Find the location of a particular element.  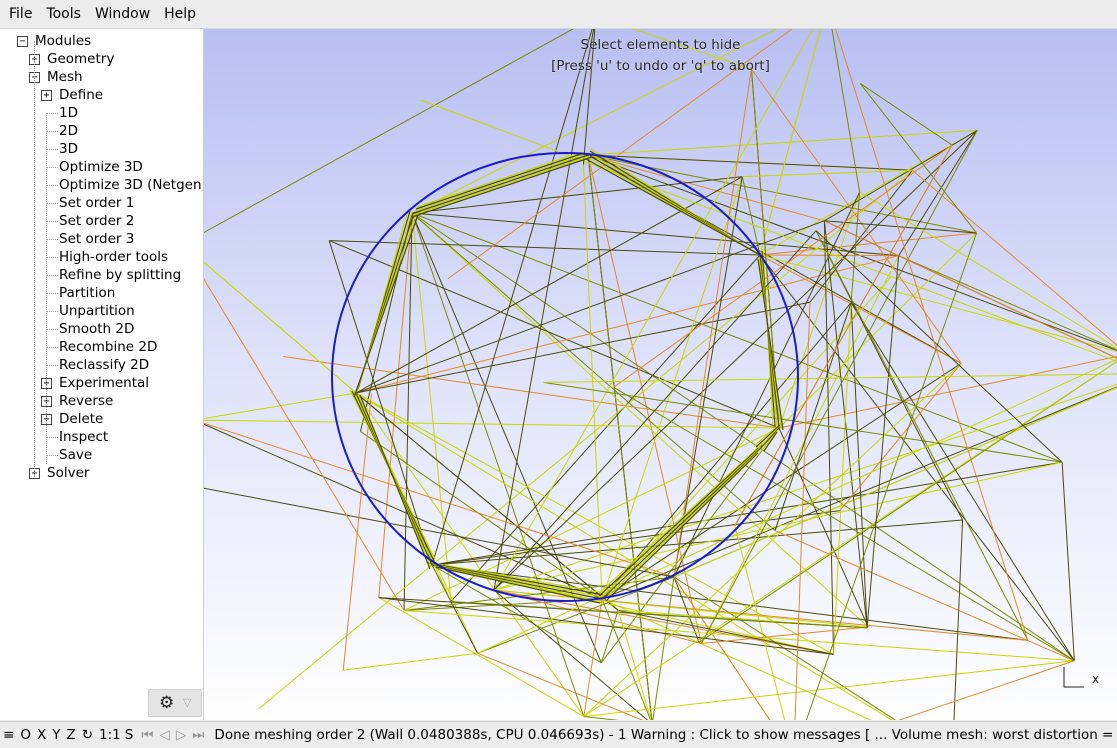

menu-icon: ≡ is located at coordinates (8, 735).